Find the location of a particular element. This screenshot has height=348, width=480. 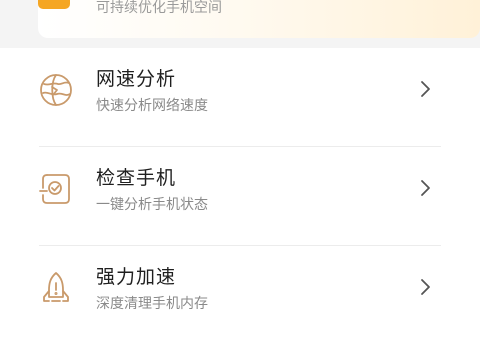

row-title: 强力加速 is located at coordinates (136, 277).